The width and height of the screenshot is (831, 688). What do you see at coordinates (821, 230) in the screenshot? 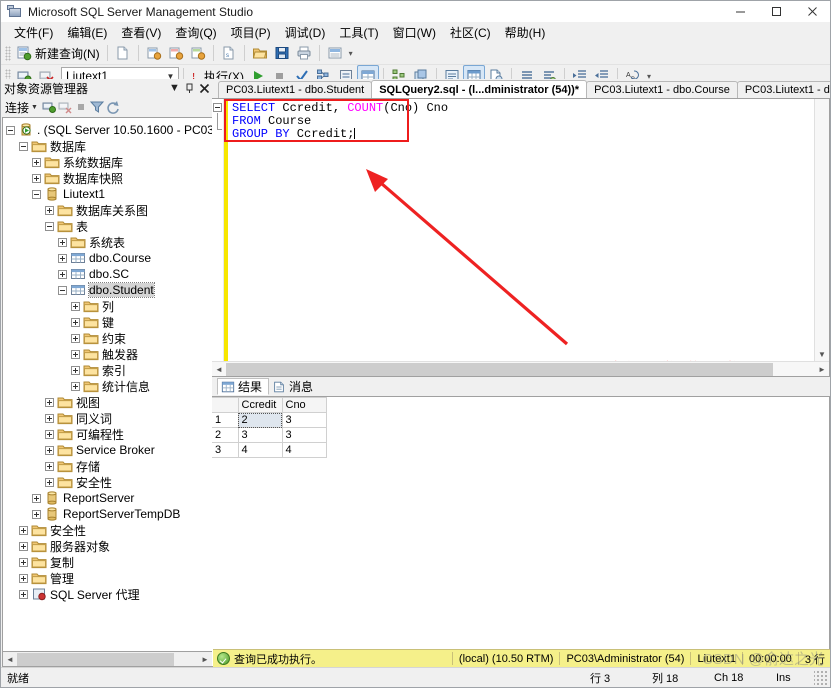
I see `editor-vscrollbar: ▼` at bounding box center [821, 230].